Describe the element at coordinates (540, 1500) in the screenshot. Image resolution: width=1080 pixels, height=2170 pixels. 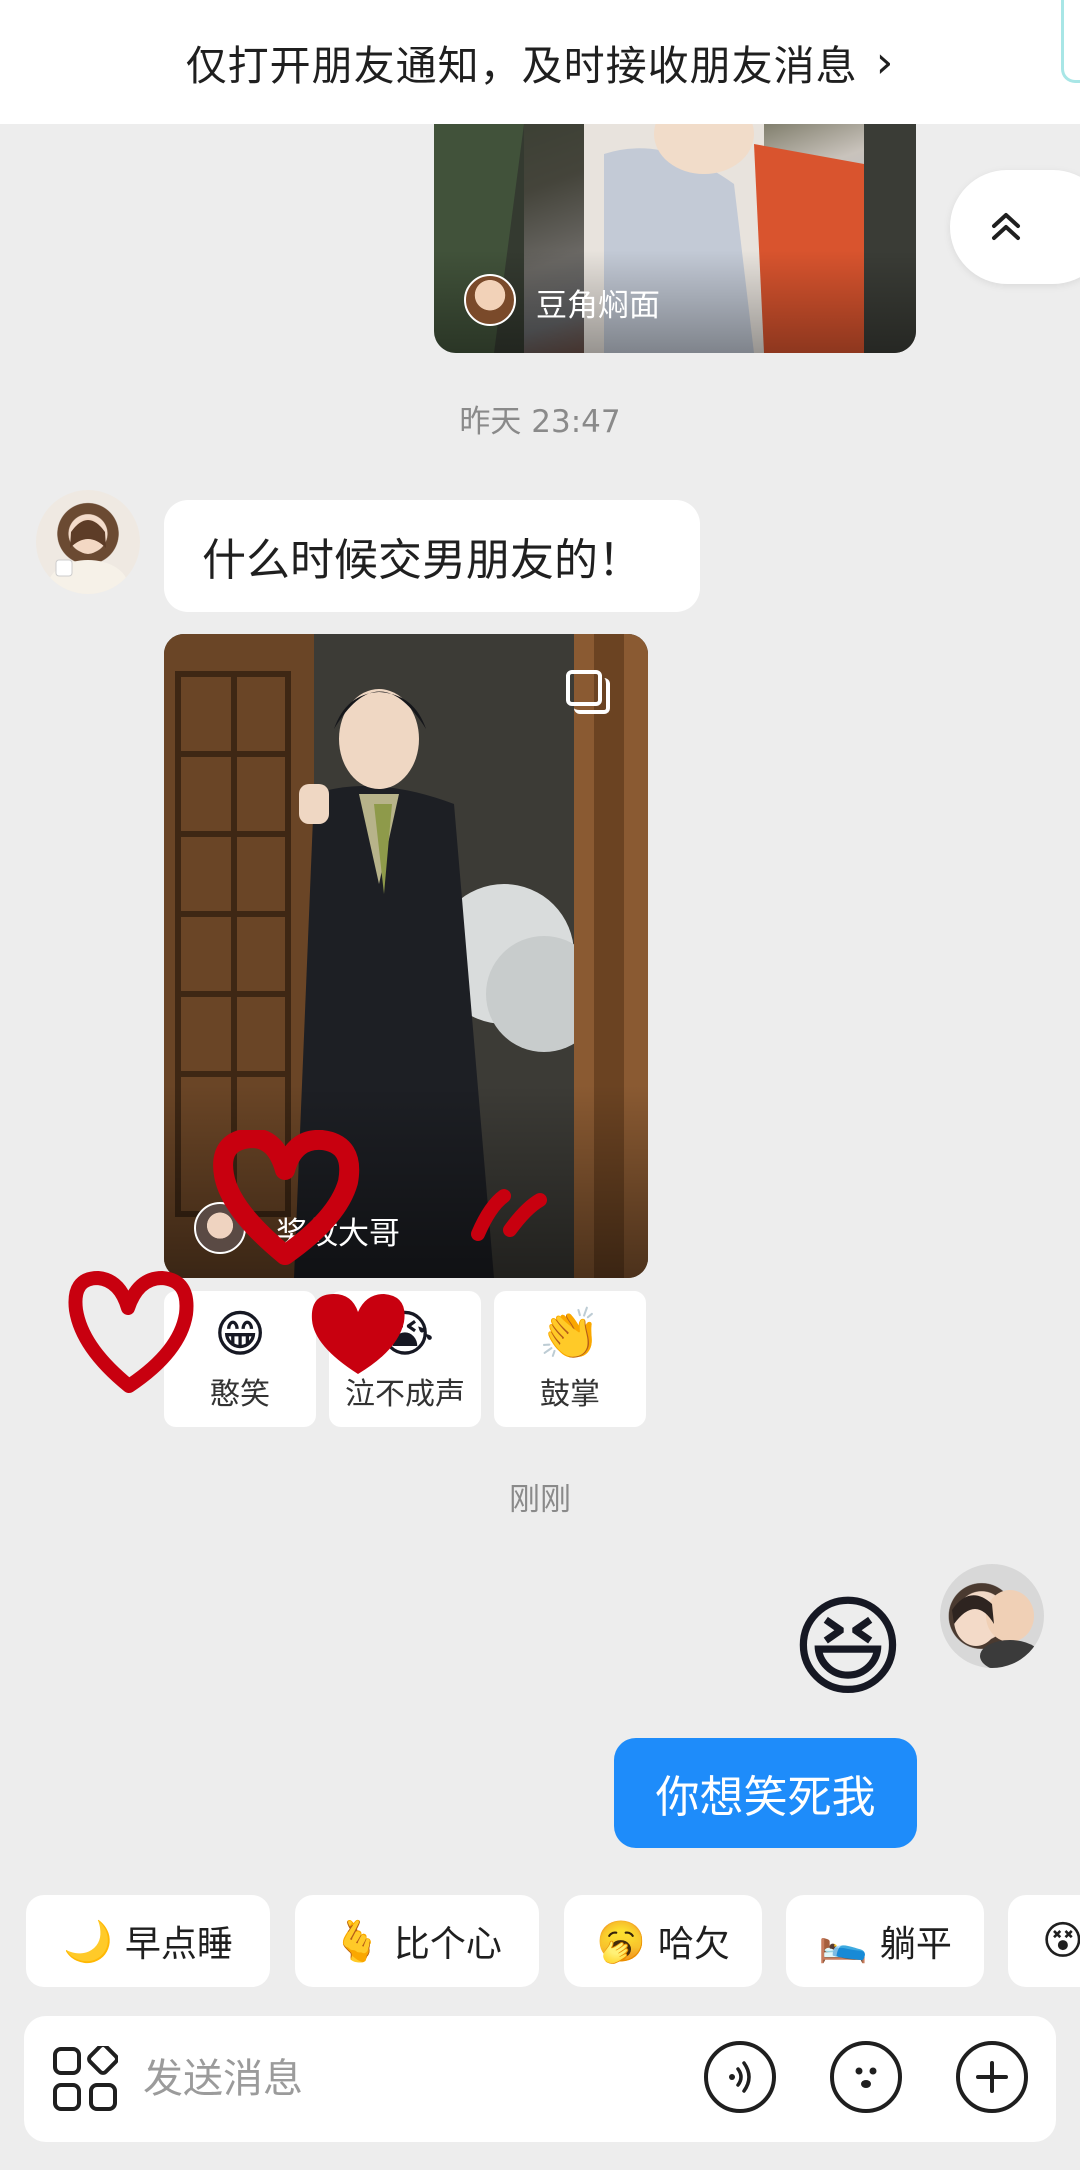
I see `timestamp: 刚刚` at that location.